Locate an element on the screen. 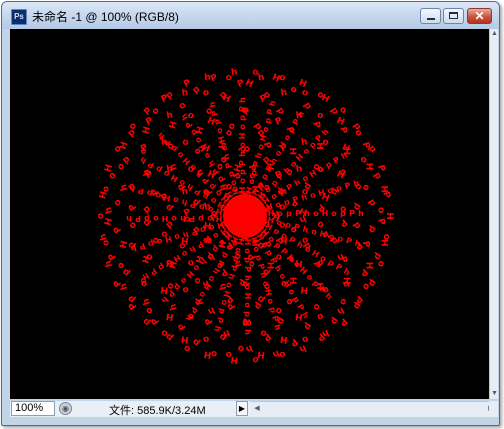 Image resolution: width=504 pixels, height=429 pixels. maximize-button is located at coordinates (453, 16).